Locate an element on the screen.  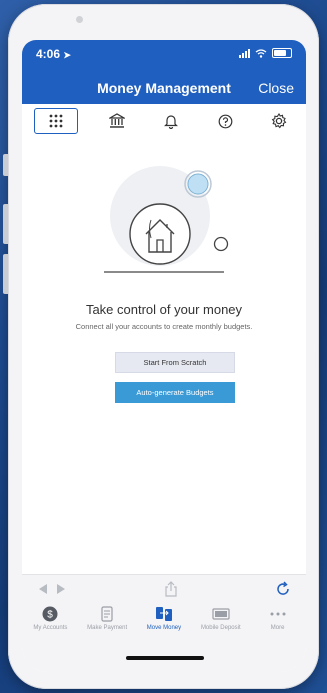
nav-mobile-deposit: Mobile Deposit is located at coordinates (221, 616).